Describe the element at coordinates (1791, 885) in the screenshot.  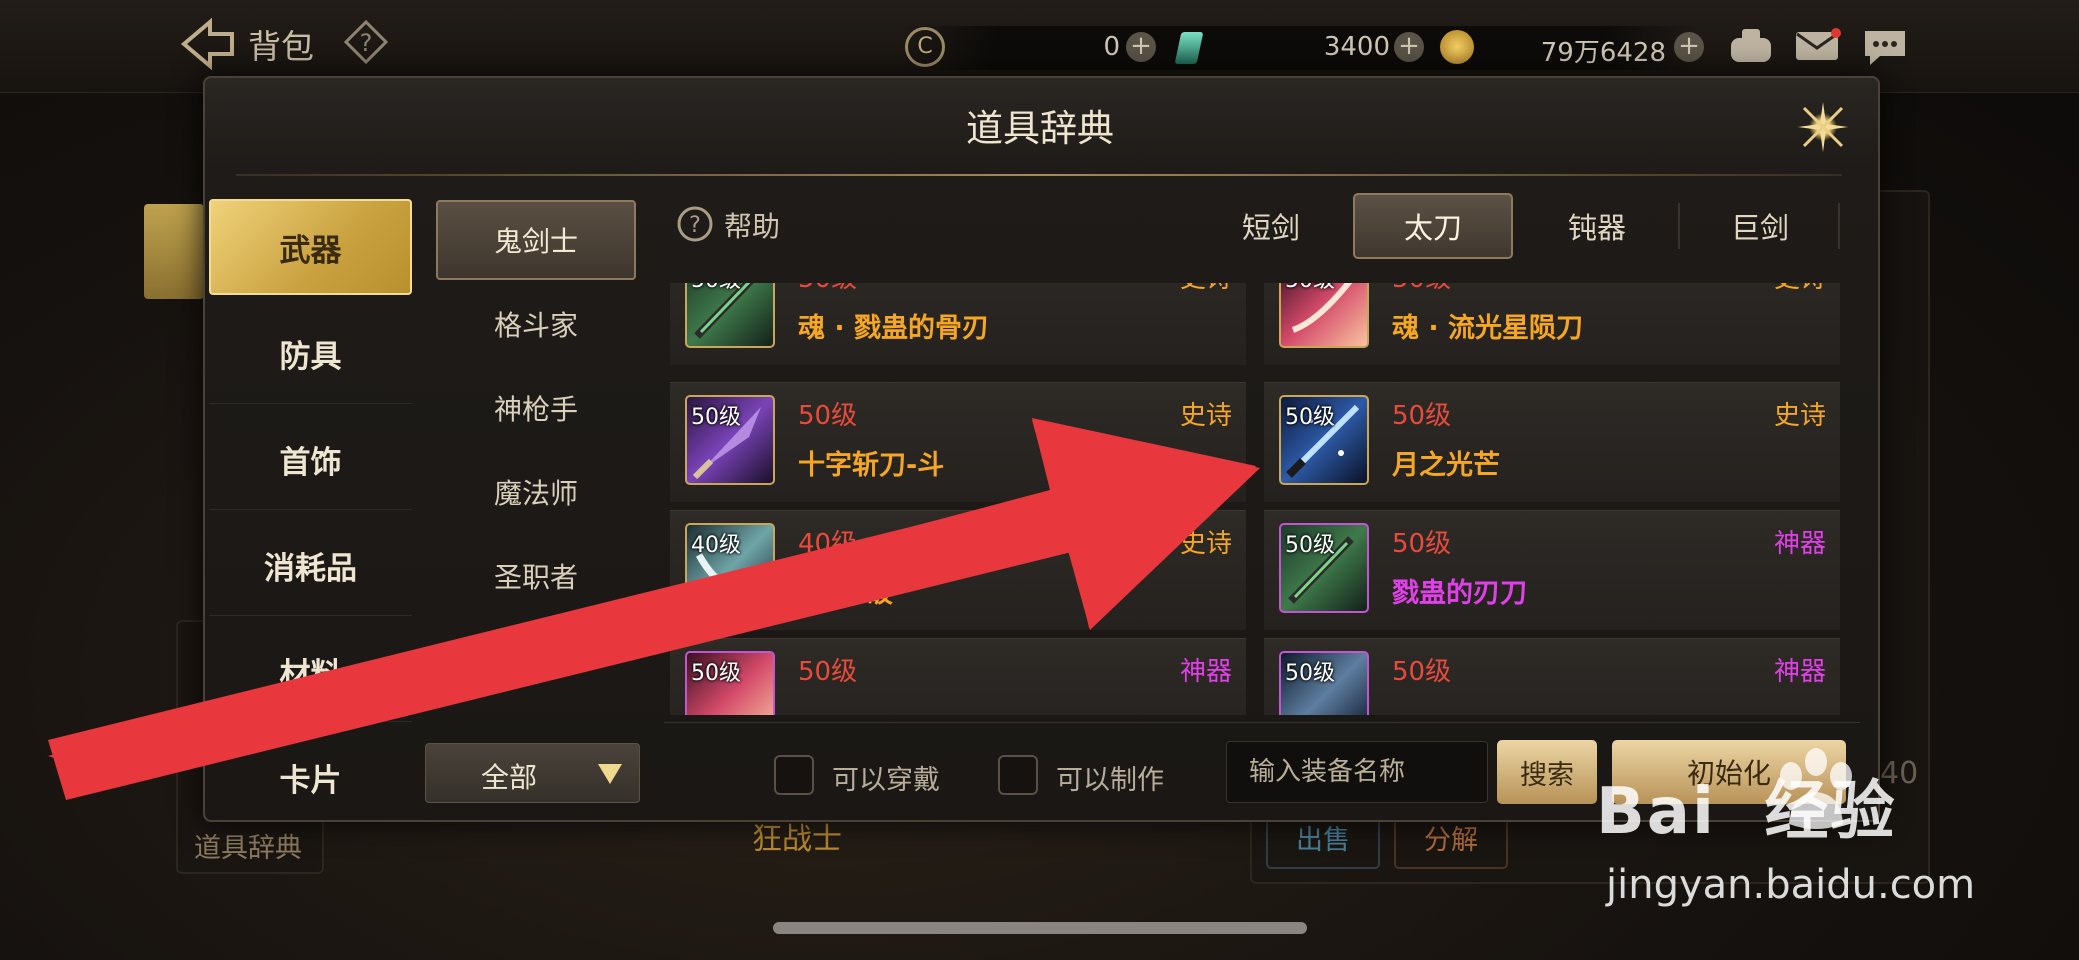
I see `watermark-url: jingyan.baidu.com` at that location.